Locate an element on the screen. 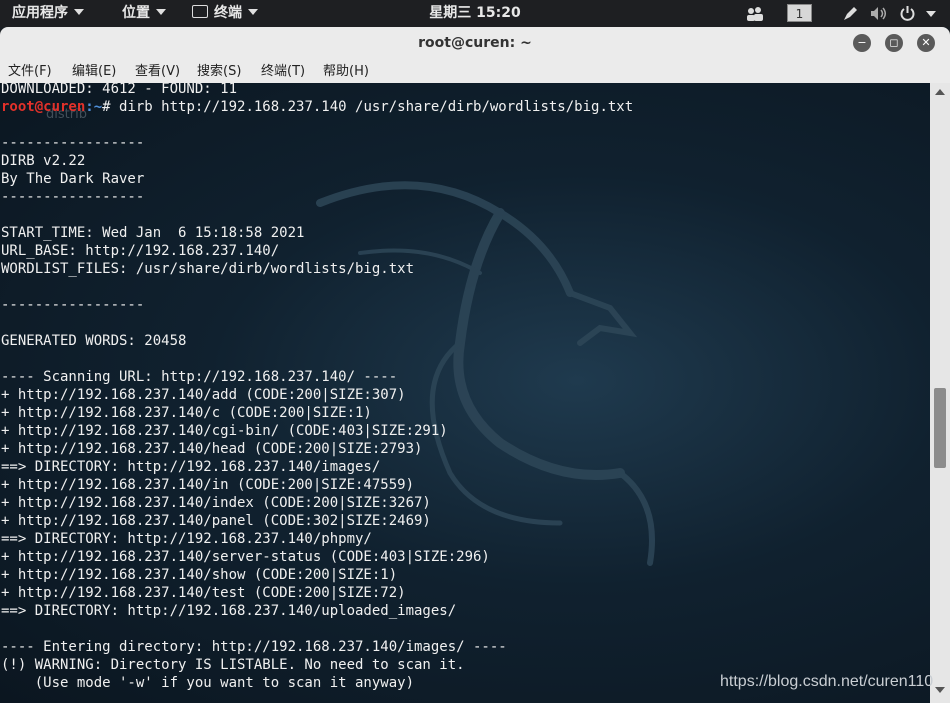  volume-icon is located at coordinates (879, 13).